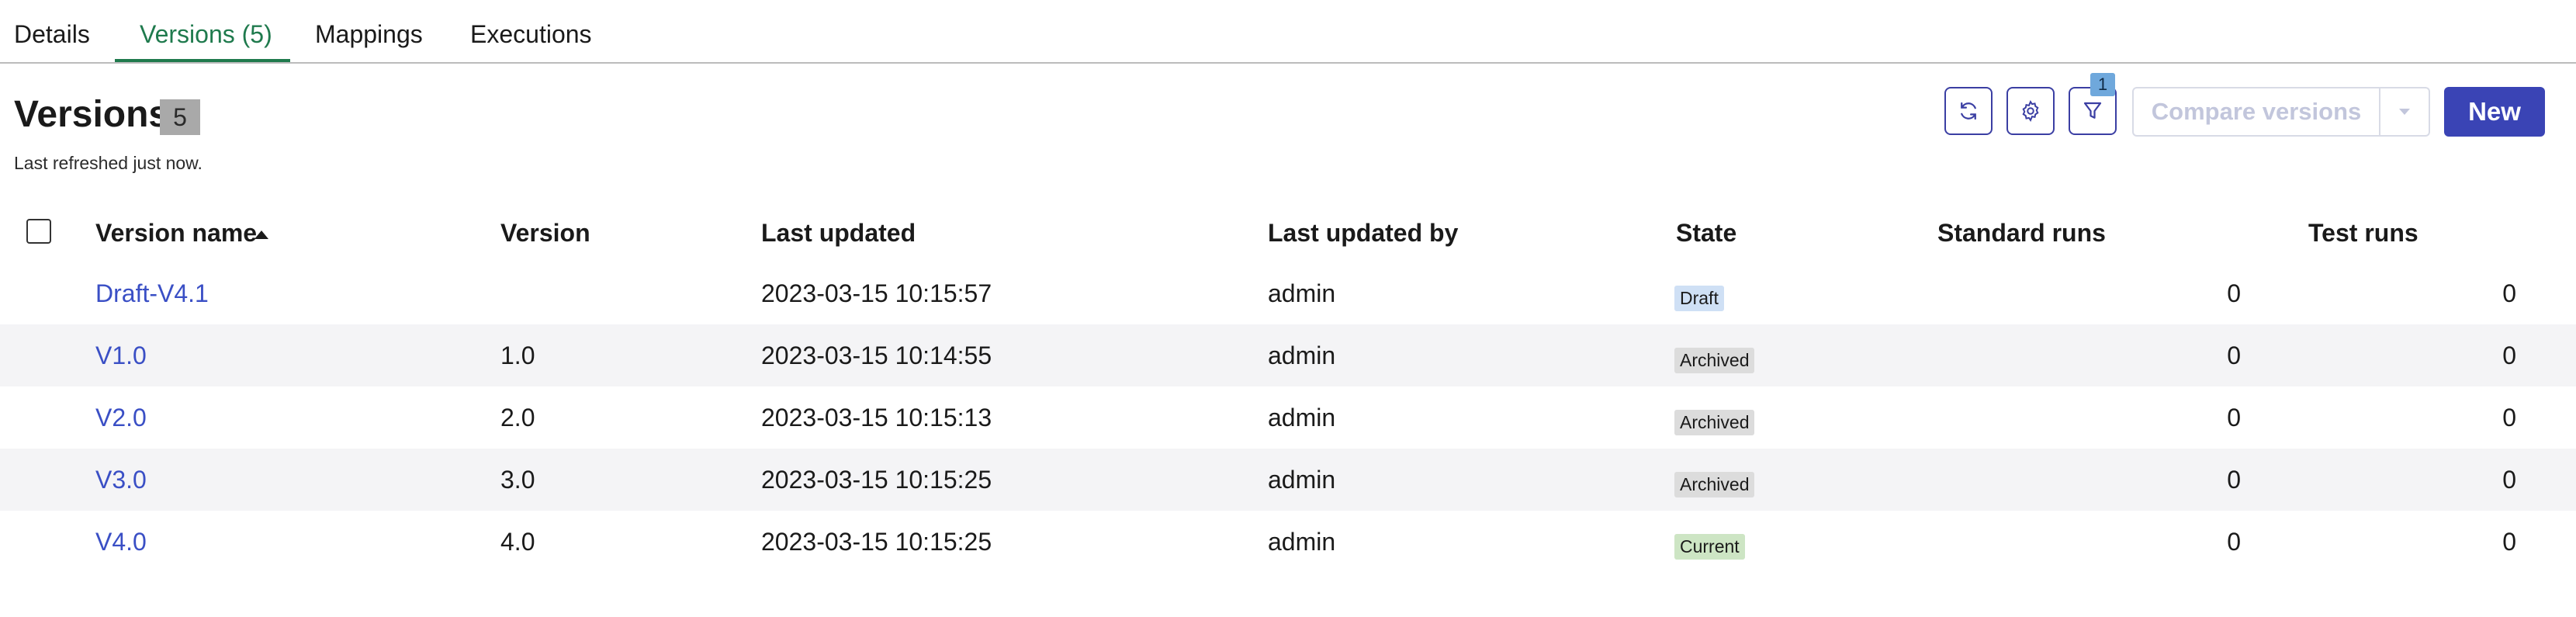 Image resolution: width=2576 pixels, height=617 pixels. I want to click on column-header-last-updated: Last updated, so click(838, 233).